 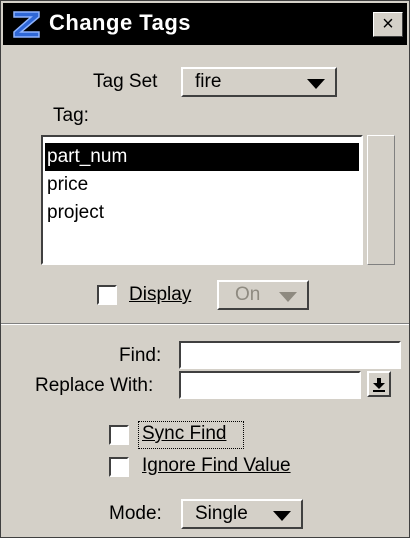 I want to click on find-input, so click(x=290, y=355).